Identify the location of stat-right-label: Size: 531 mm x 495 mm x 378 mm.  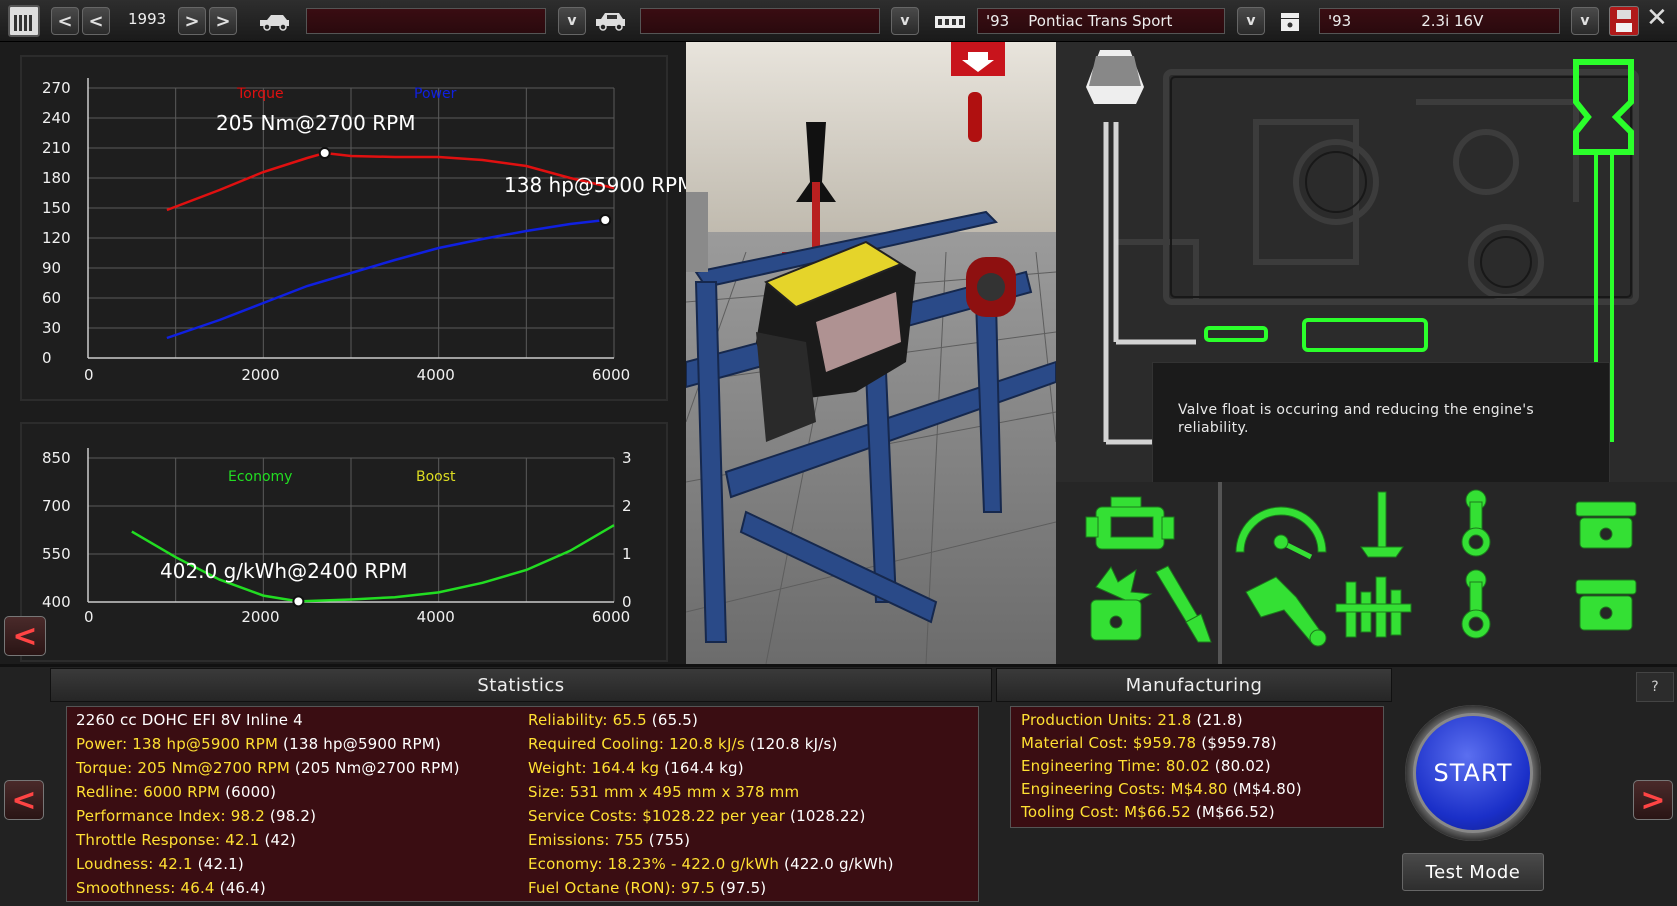
(664, 792).